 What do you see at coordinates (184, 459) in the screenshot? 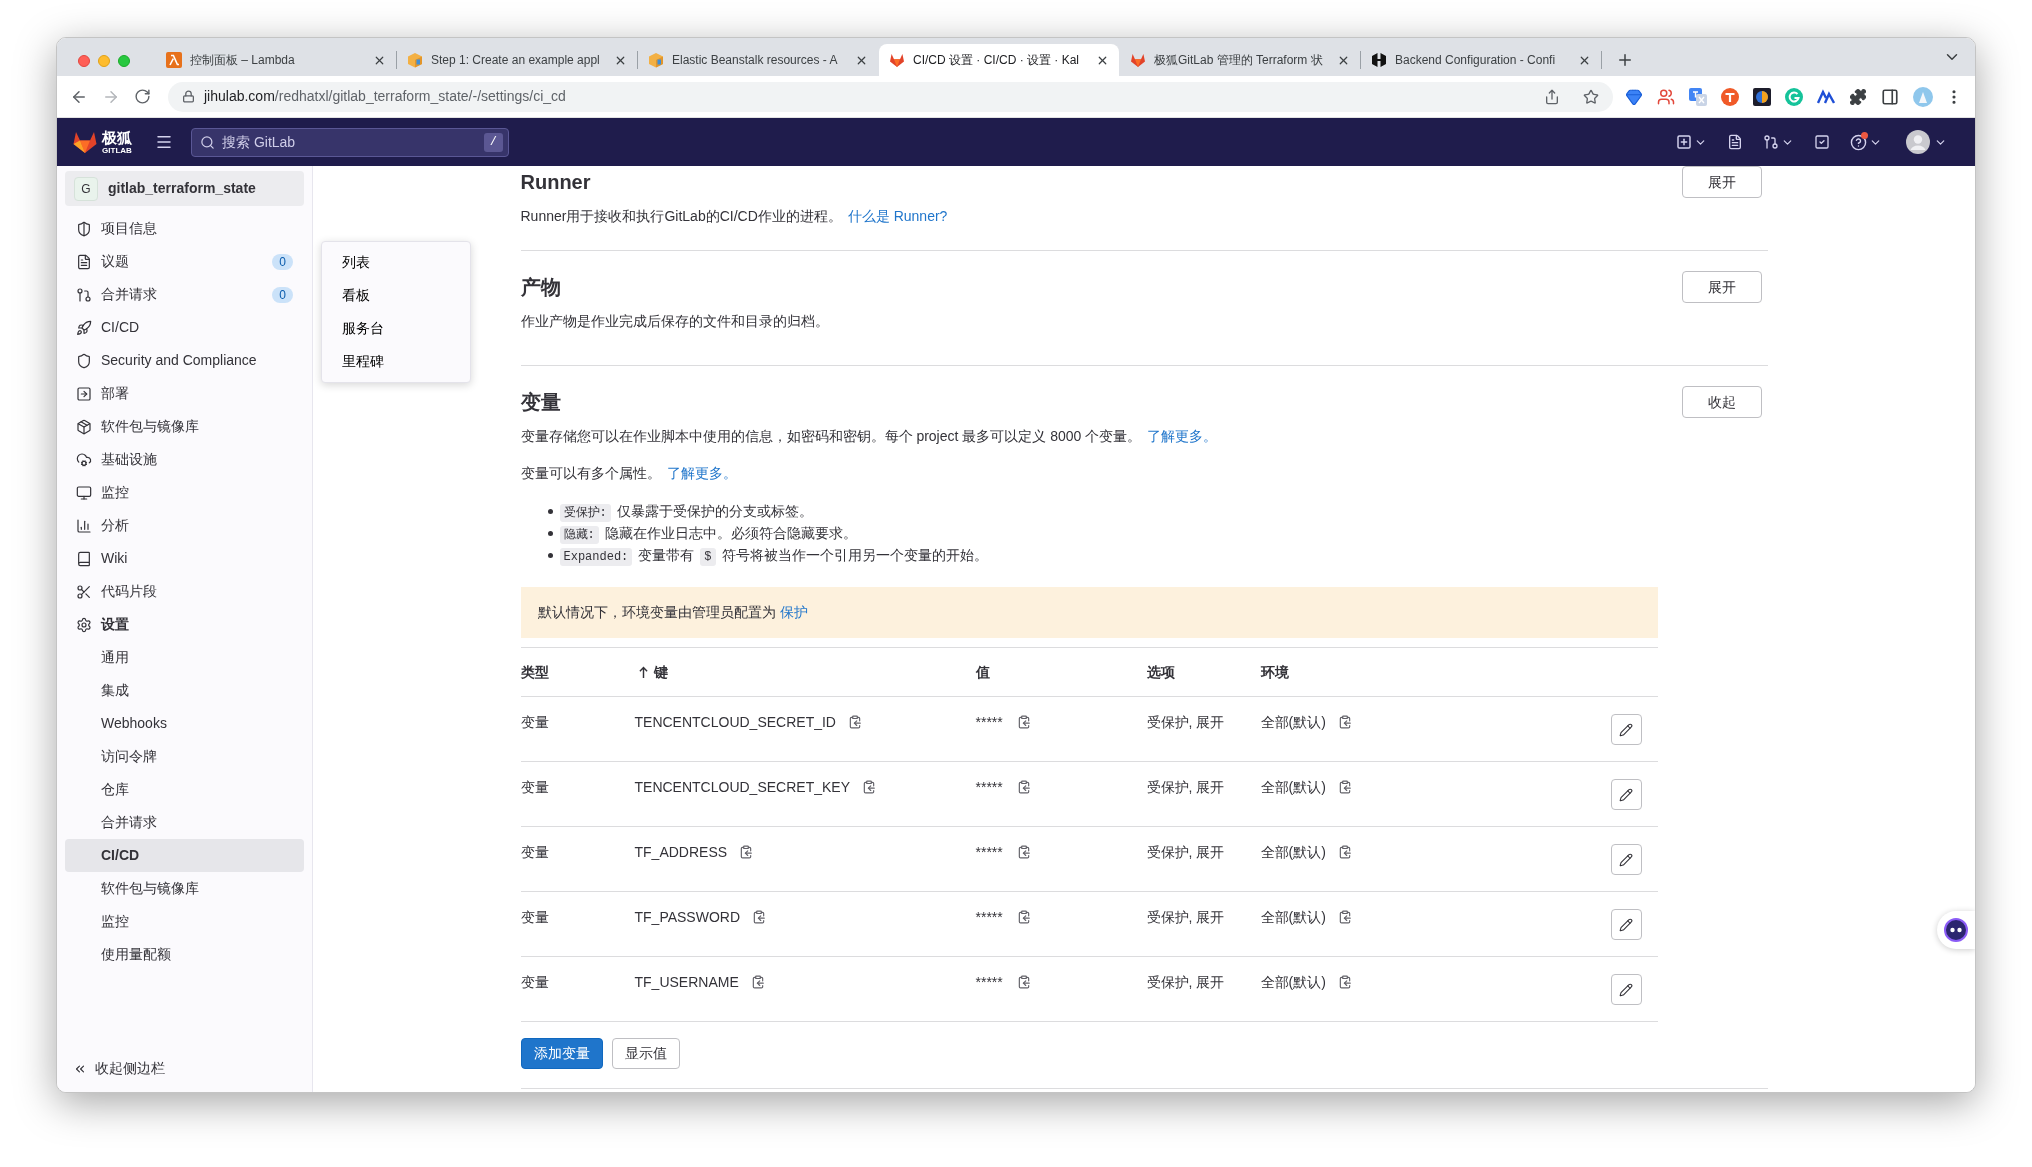
I see `sidebar-item: 基础设施` at bounding box center [184, 459].